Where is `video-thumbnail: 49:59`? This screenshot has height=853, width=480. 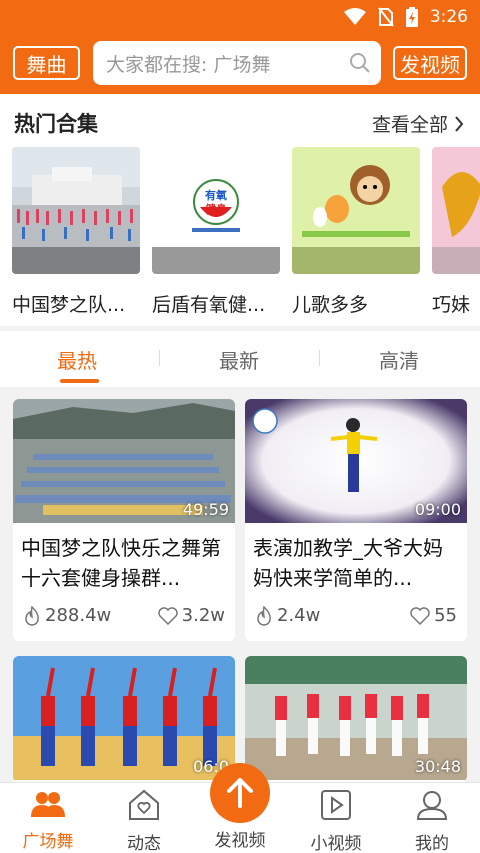
video-thumbnail: 49:59 is located at coordinates (124, 461).